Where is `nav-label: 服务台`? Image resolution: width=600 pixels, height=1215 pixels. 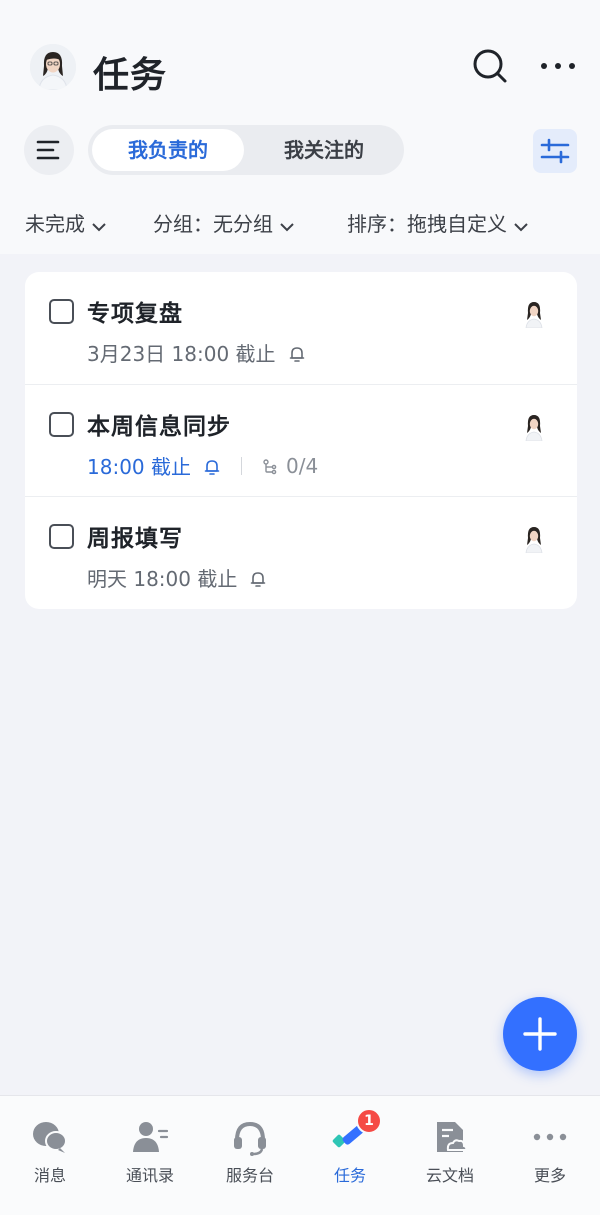 nav-label: 服务台 is located at coordinates (249, 1175).